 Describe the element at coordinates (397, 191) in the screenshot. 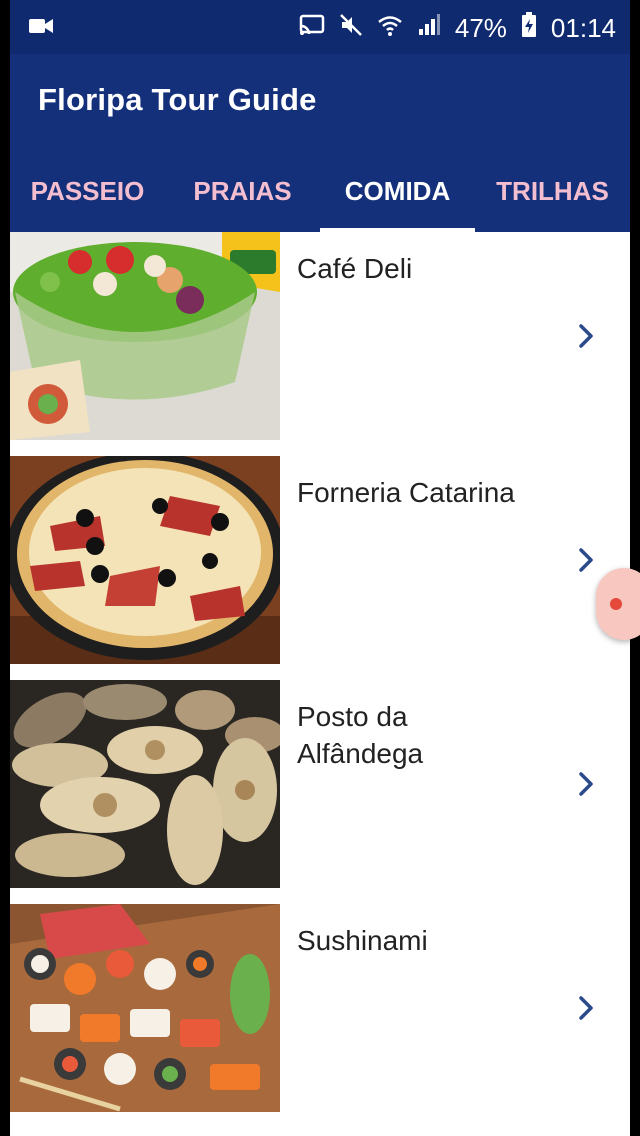

I see `tab-comida: COMIDA` at that location.